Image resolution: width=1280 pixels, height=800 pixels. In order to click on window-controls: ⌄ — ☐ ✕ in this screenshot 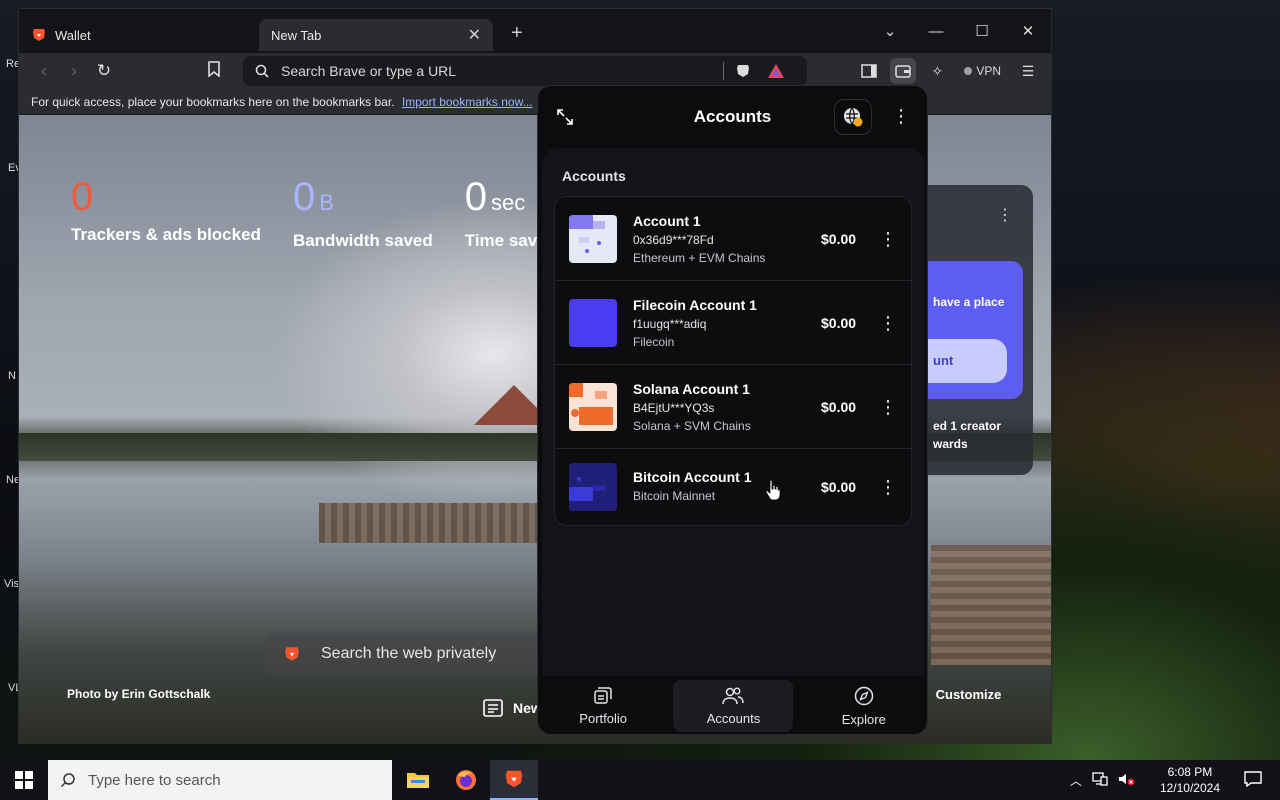, I will do `click(959, 31)`.